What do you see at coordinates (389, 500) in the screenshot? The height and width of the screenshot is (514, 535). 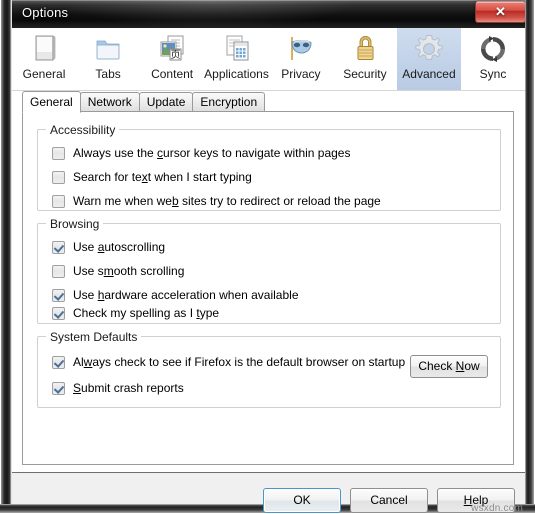 I see `cancel-button: Cancel` at bounding box center [389, 500].